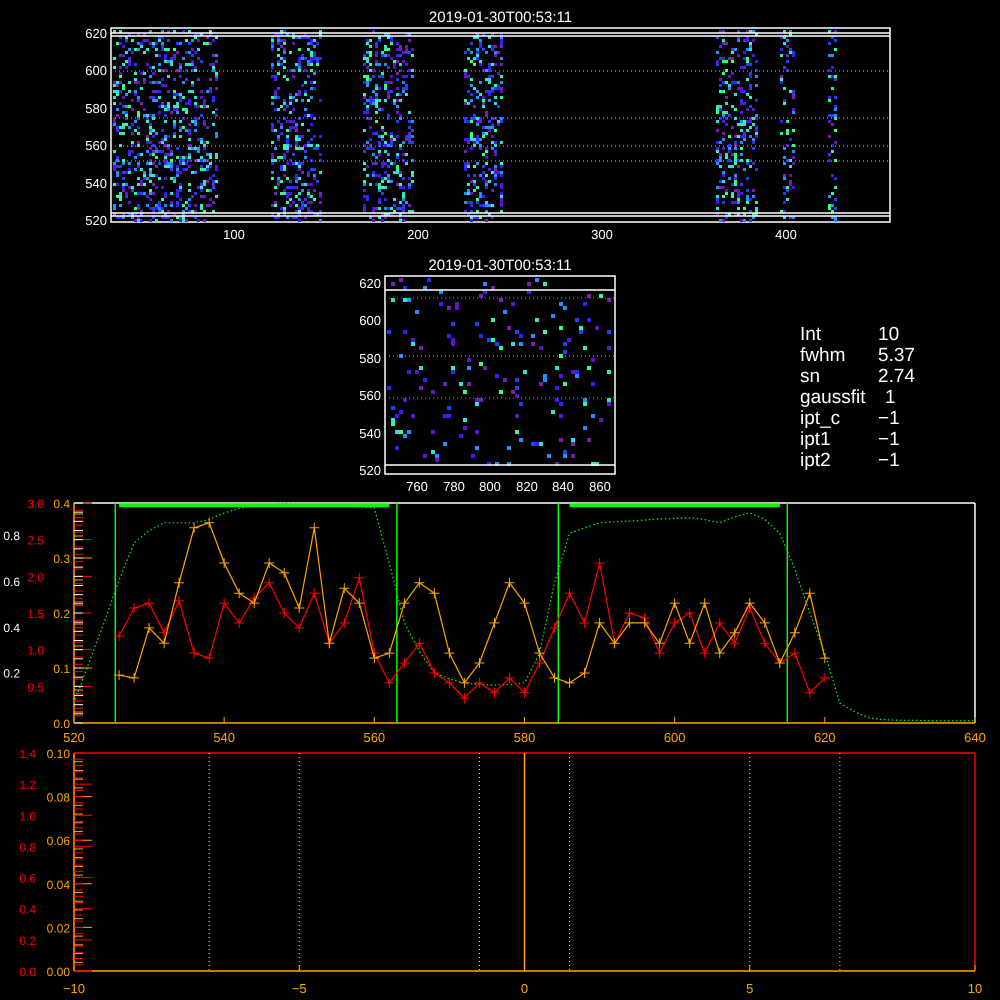 This screenshot has width=1000, height=1000. I want to click on axis-tick-label: 0.8, so click(11, 536).